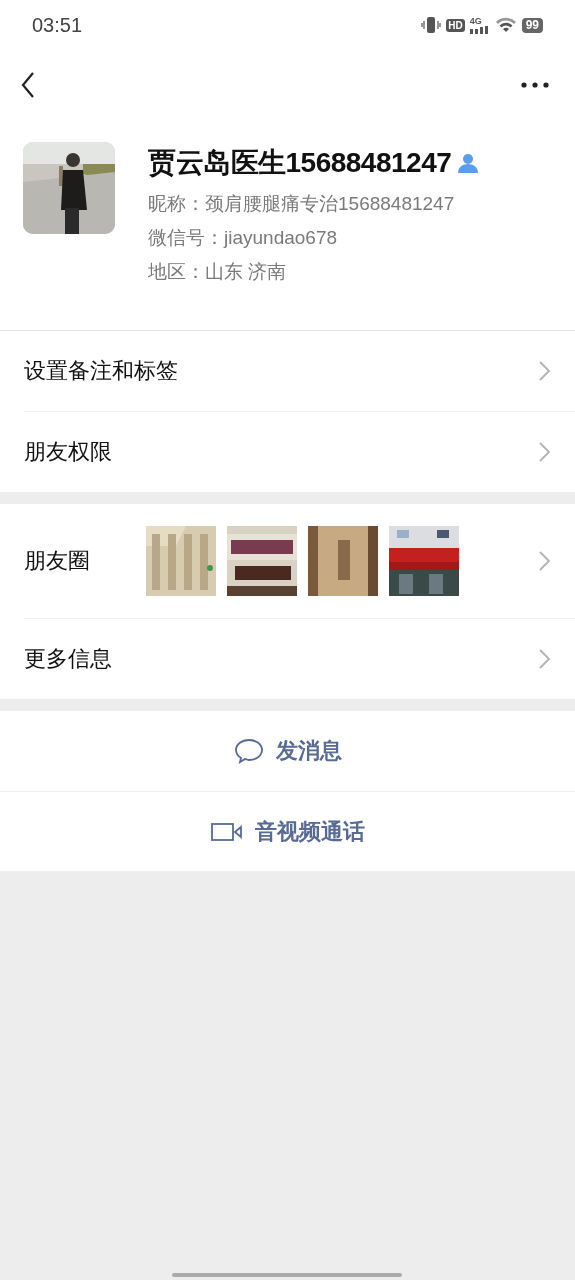 Image resolution: width=575 pixels, height=1280 pixels. I want to click on more-icon, so click(535, 85).